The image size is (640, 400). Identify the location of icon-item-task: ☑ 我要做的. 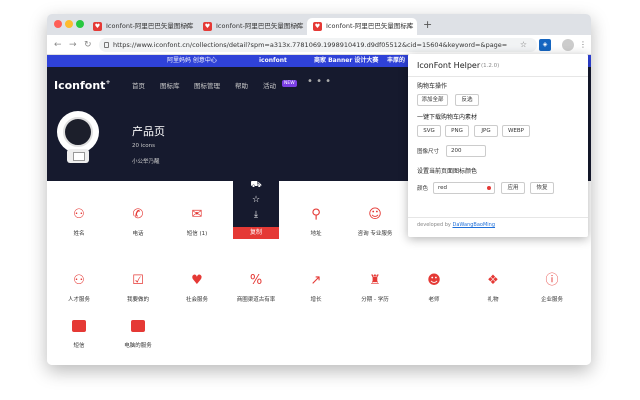
(138, 293).